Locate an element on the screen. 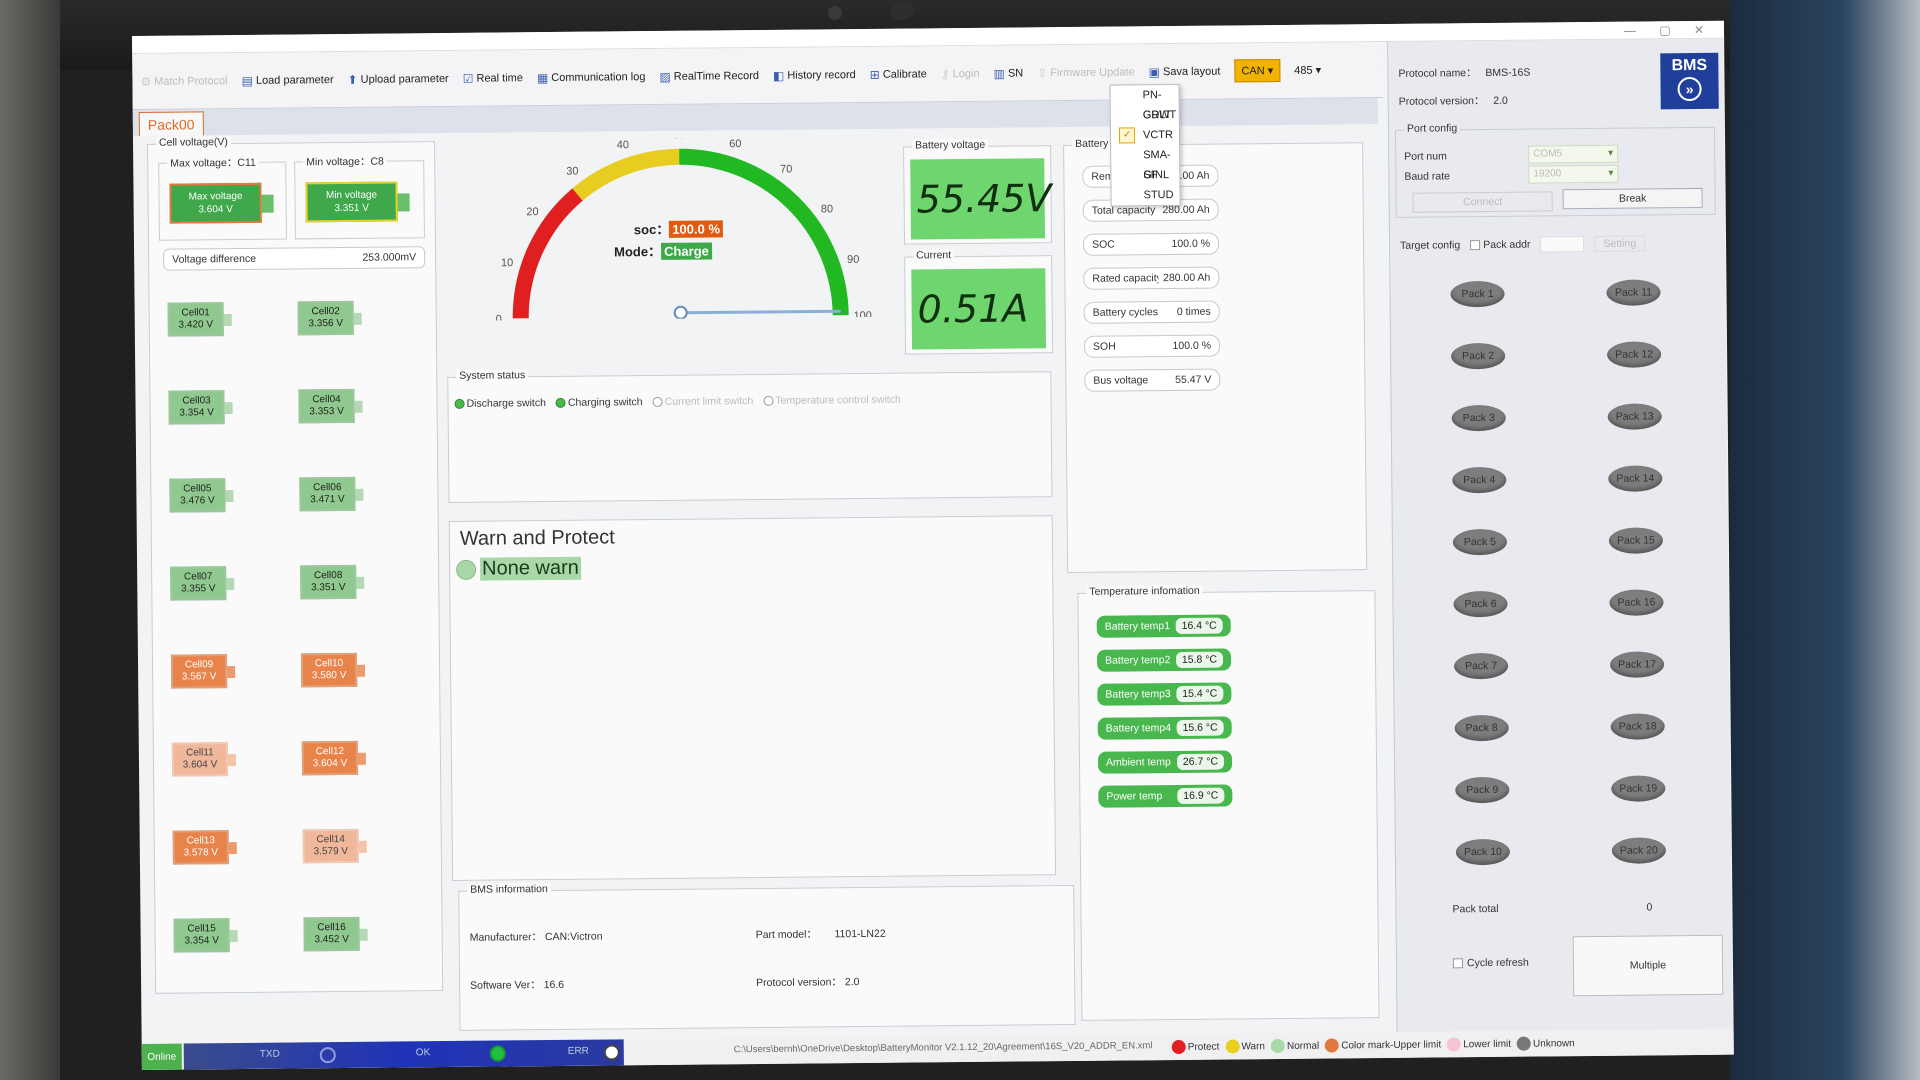  current-legend: Current is located at coordinates (934, 255).